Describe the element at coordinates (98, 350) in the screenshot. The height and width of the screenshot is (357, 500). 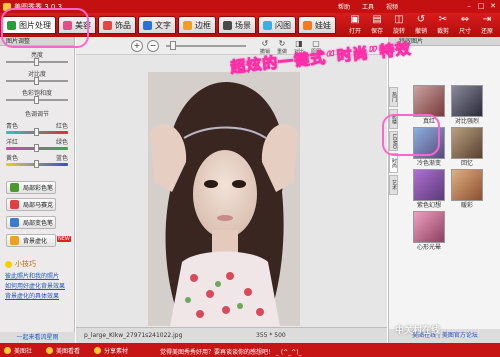
I see `share-icon` at that location.